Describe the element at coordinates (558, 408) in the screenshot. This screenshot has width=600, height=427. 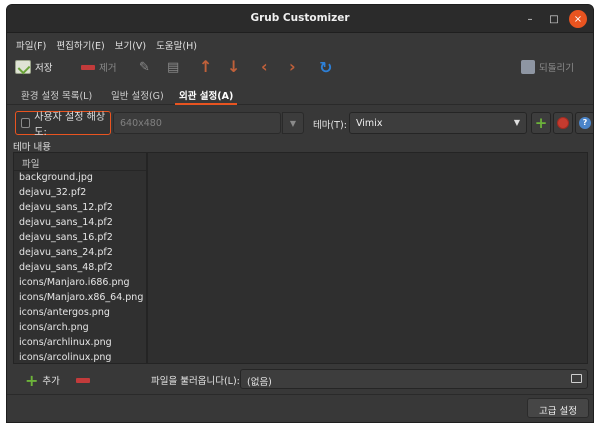
I see `advanced-settings-button: 고급 설정` at that location.